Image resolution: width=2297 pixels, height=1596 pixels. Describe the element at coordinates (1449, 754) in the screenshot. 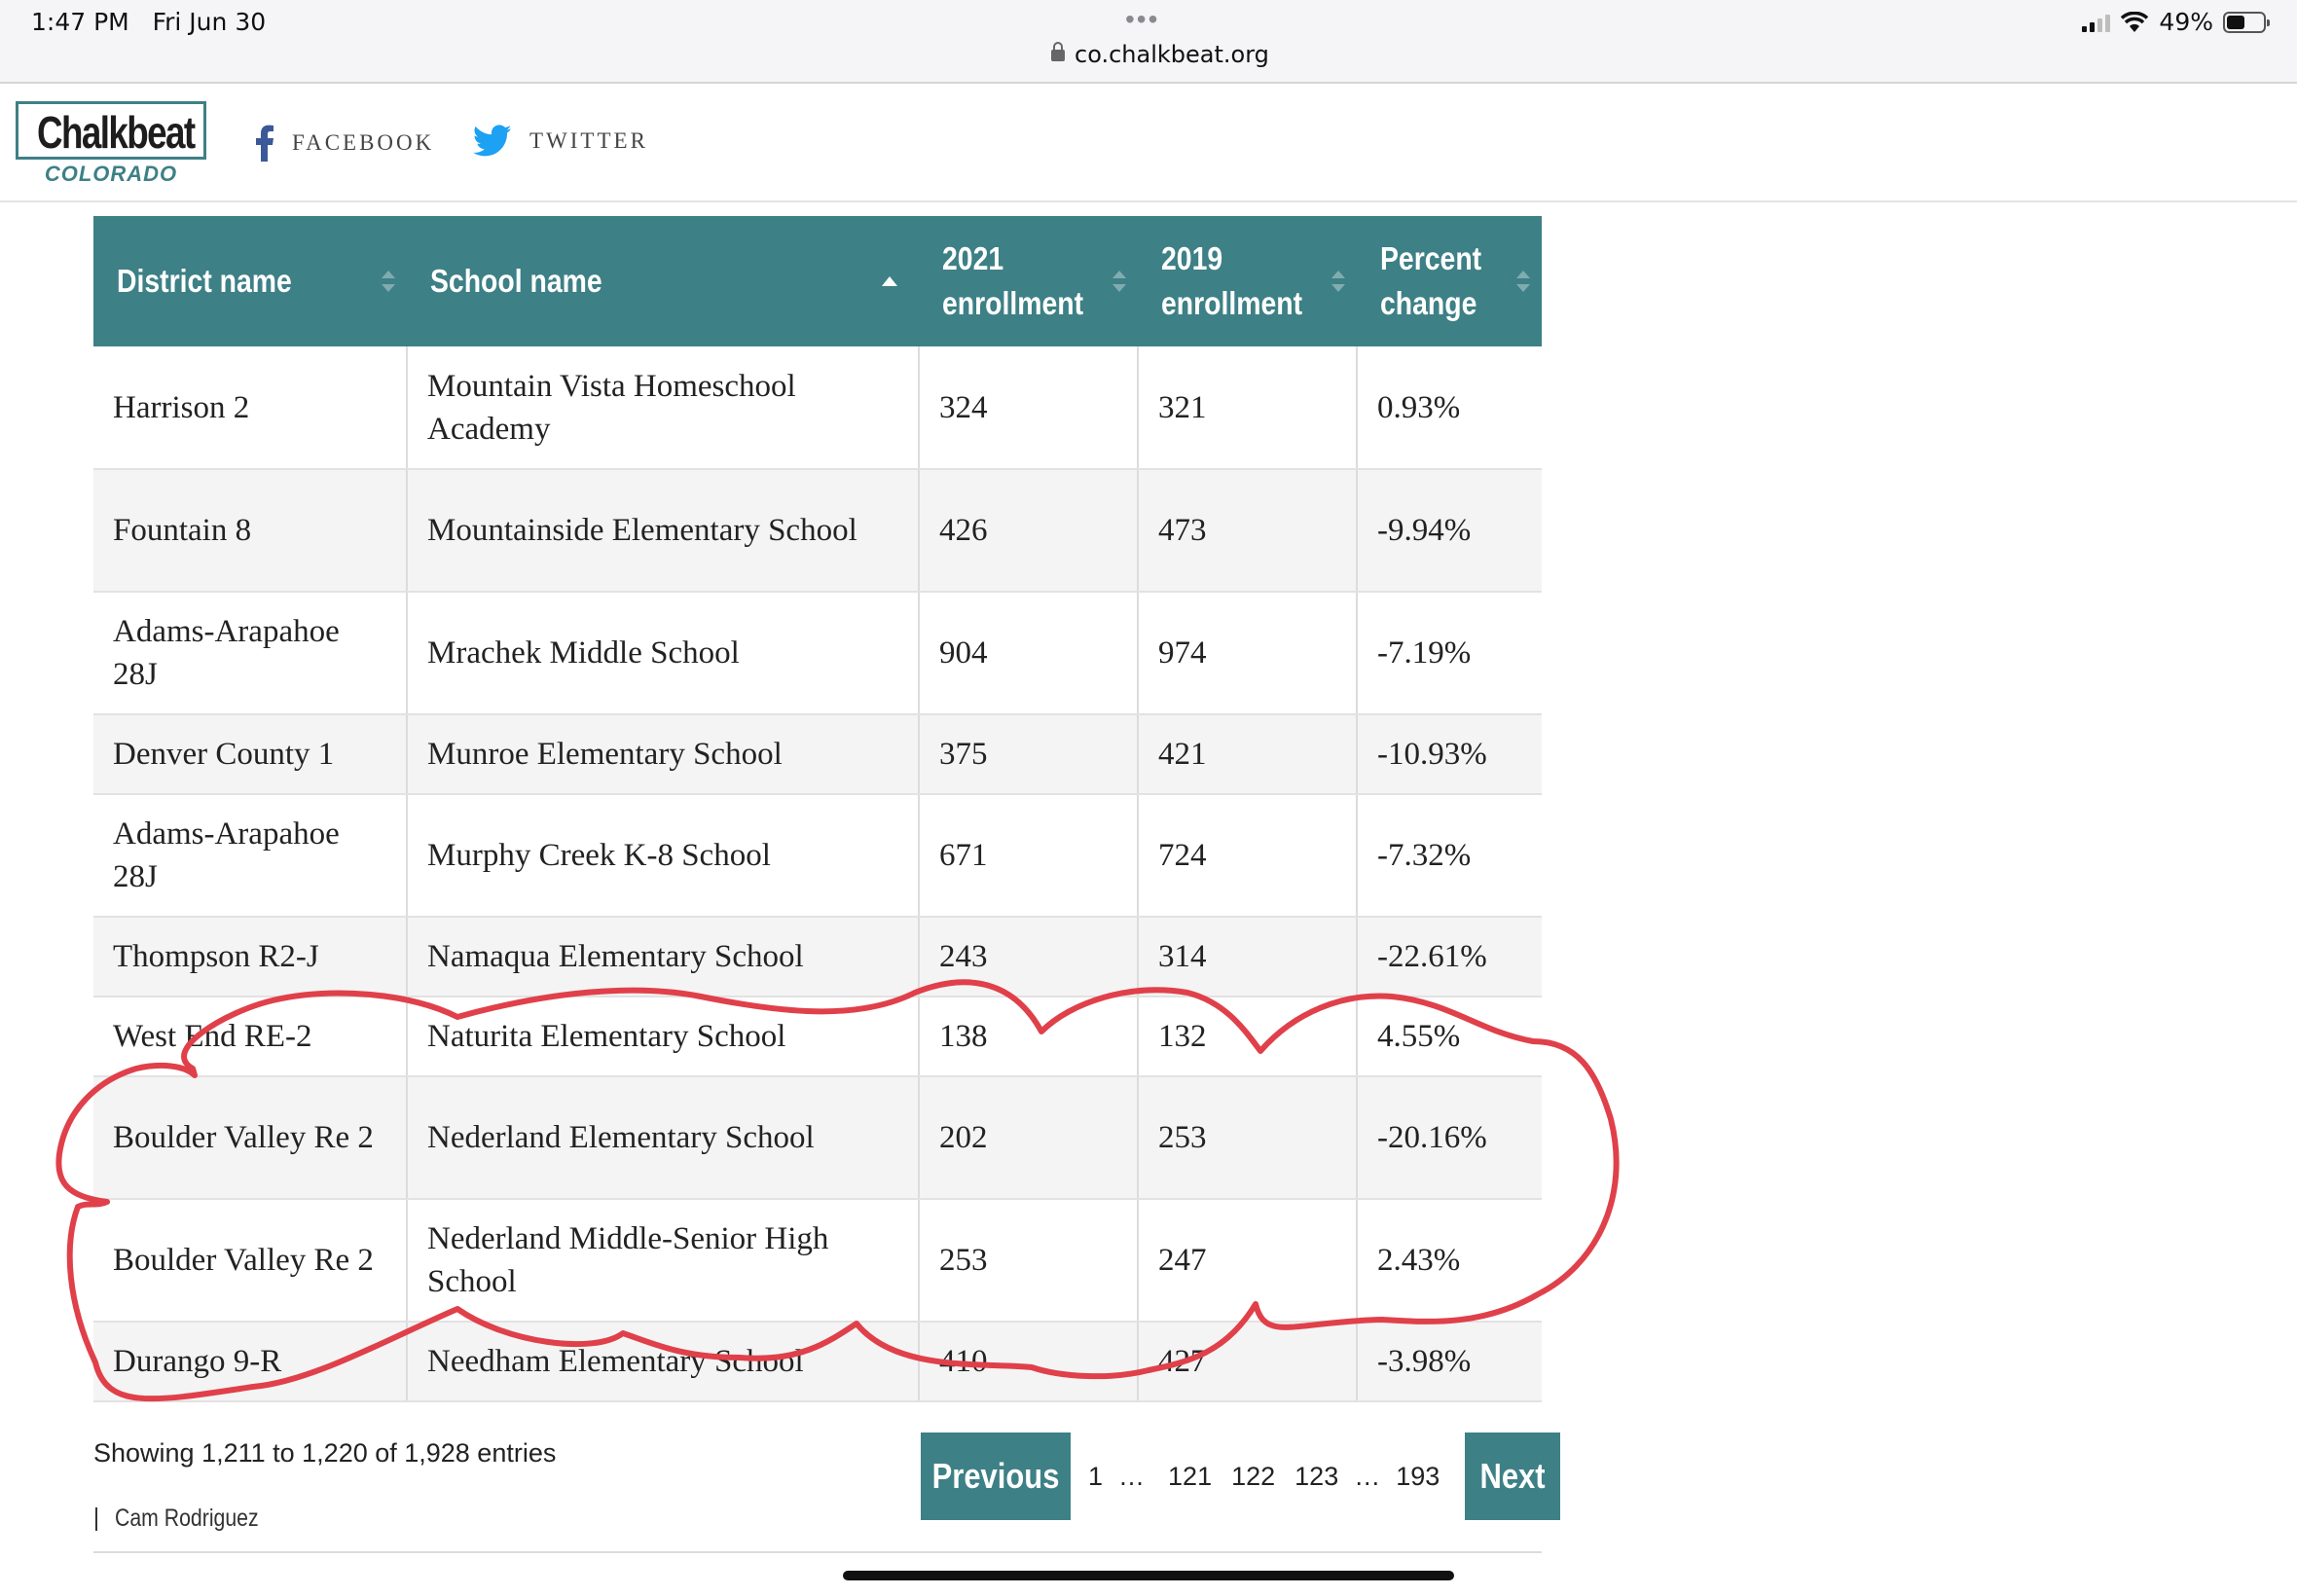

I see `cell-percent: -10.93%` at that location.